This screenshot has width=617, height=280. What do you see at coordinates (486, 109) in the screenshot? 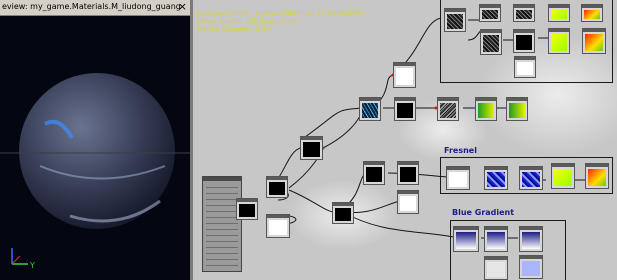
I see `node-green-yellow` at bounding box center [486, 109].